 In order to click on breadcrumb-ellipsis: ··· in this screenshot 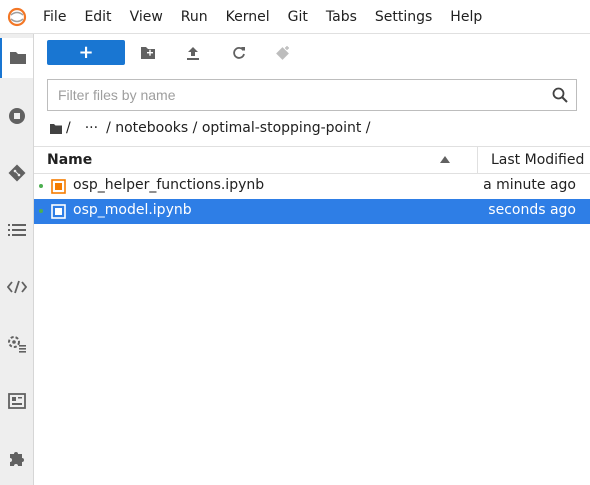, I will do `click(91, 128)`.